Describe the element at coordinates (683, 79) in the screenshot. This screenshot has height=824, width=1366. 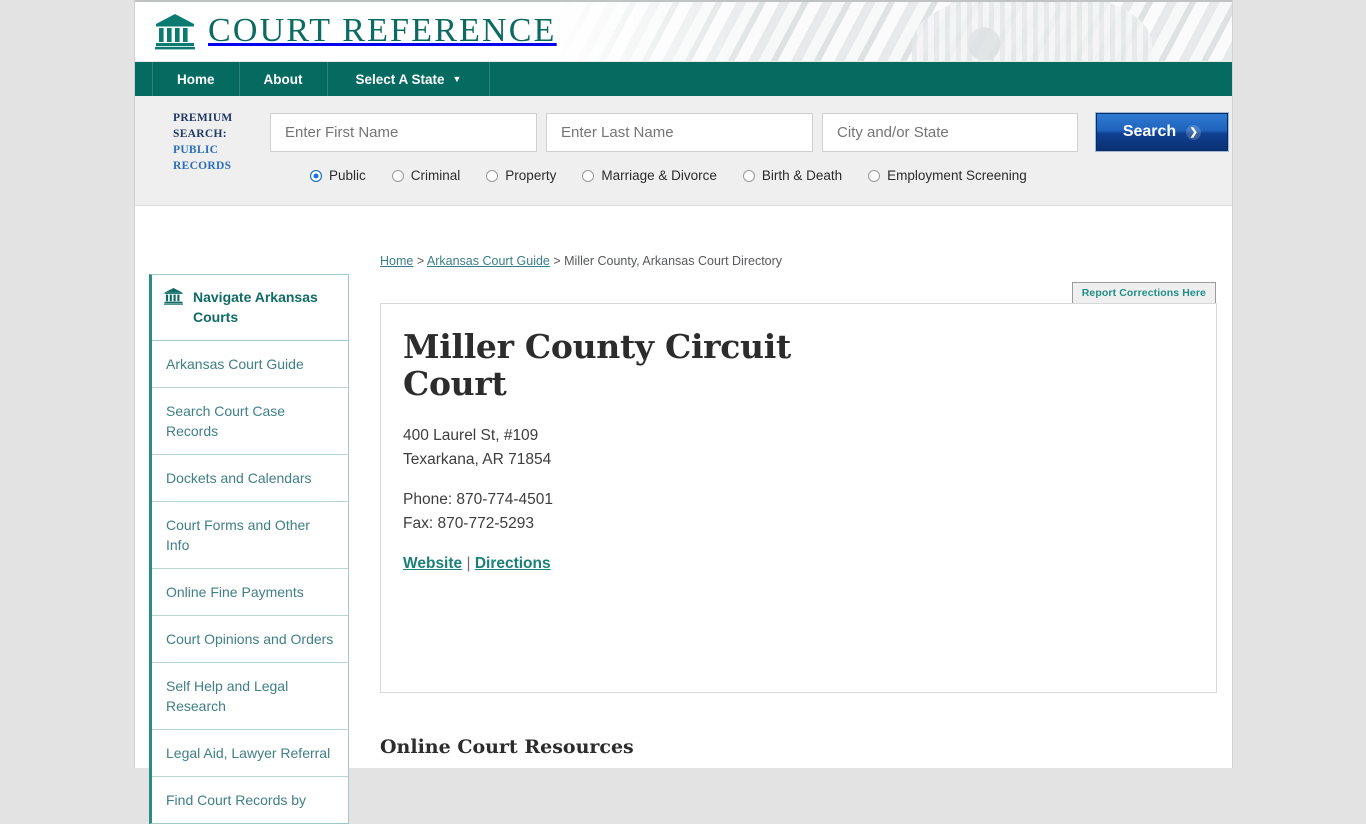
I see `main-navigation: Home About Select A State ▼` at that location.